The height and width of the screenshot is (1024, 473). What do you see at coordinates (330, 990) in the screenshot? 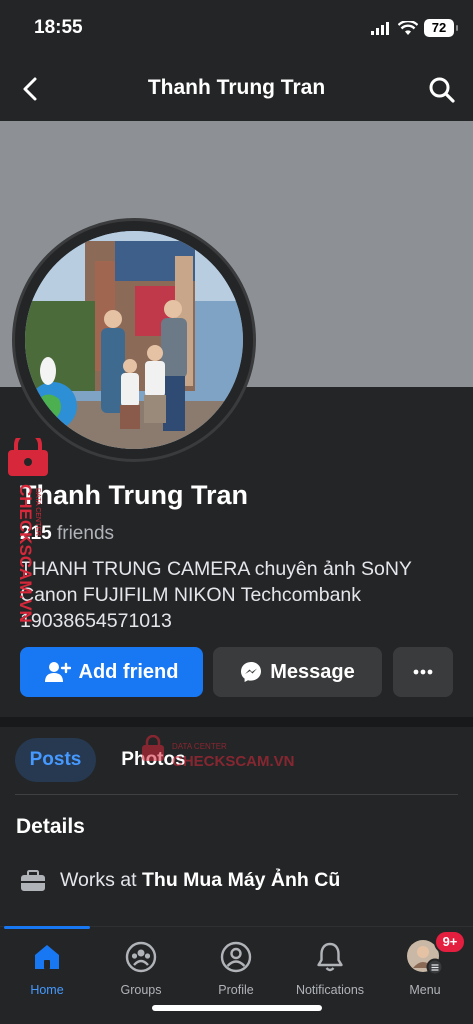
I see `notifications-label: Notifications` at bounding box center [330, 990].